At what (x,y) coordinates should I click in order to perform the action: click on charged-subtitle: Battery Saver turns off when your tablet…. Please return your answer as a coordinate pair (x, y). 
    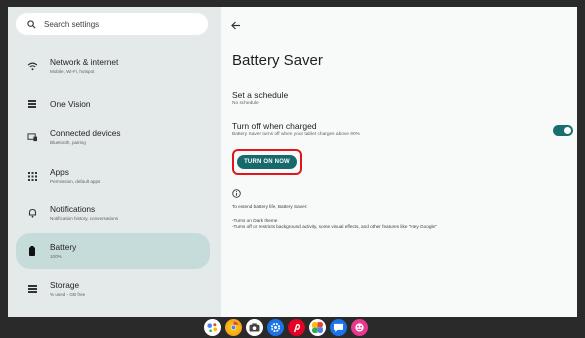
    Looking at the image, I should click on (296, 134).